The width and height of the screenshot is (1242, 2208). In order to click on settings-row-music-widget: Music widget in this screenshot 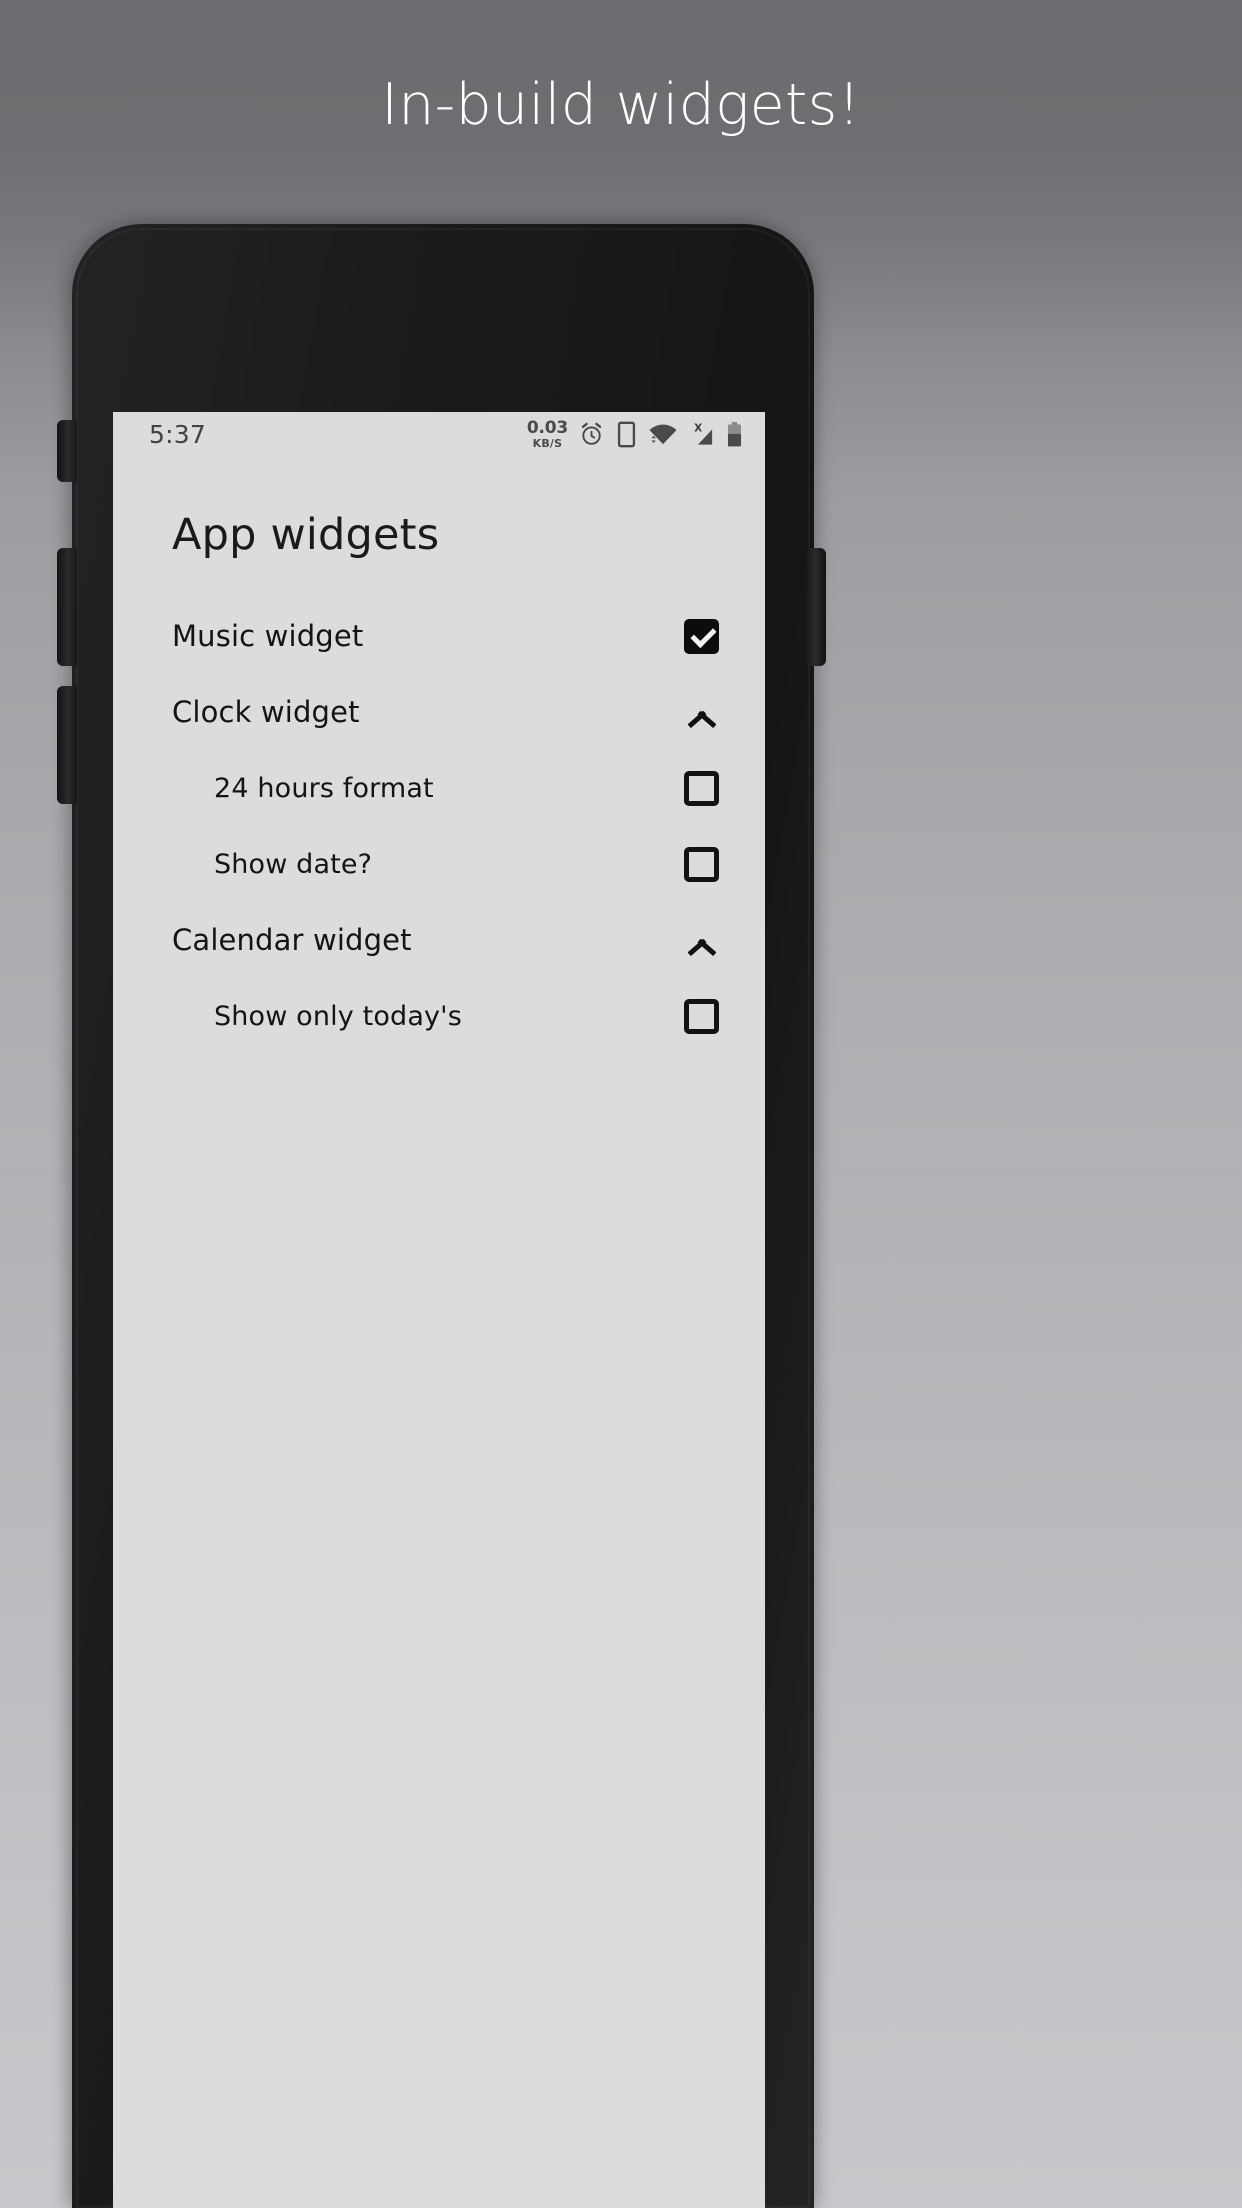, I will do `click(439, 636)`.